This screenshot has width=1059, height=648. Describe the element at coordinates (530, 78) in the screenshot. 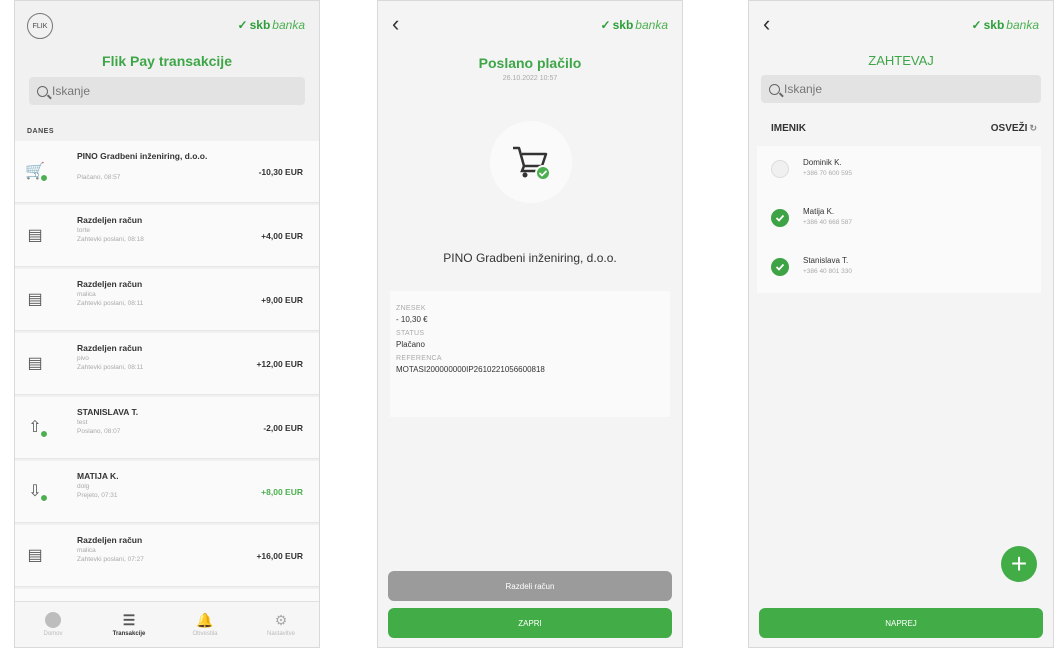

I see `payment-date: 26.10.2022 10:57` at that location.